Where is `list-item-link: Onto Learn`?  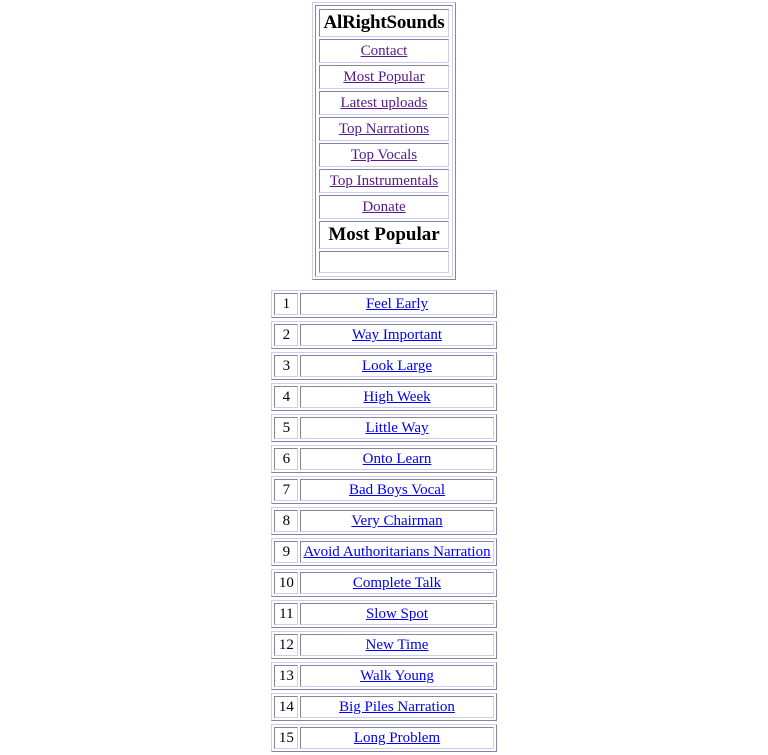
list-item-link: Onto Learn is located at coordinates (397, 459).